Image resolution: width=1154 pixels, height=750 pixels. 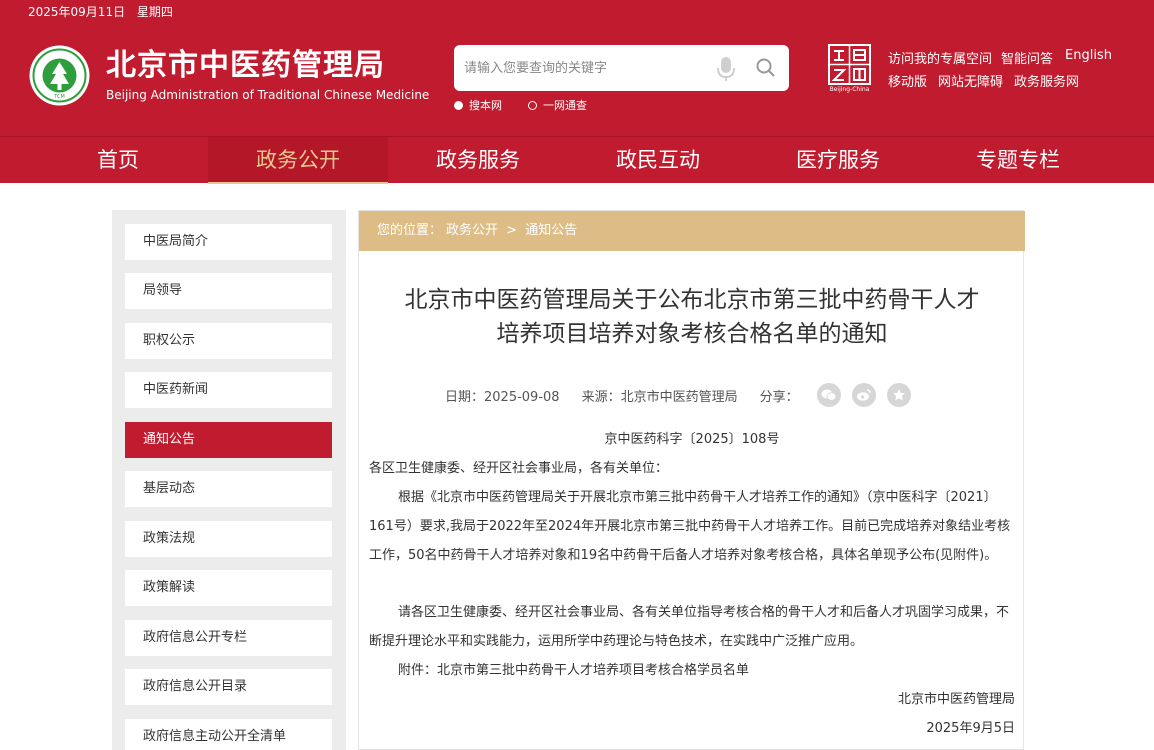 I want to click on attachment-link: 附件：北京市第三批中药骨干人才培养项目考核合格学员名单, so click(x=692, y=670).